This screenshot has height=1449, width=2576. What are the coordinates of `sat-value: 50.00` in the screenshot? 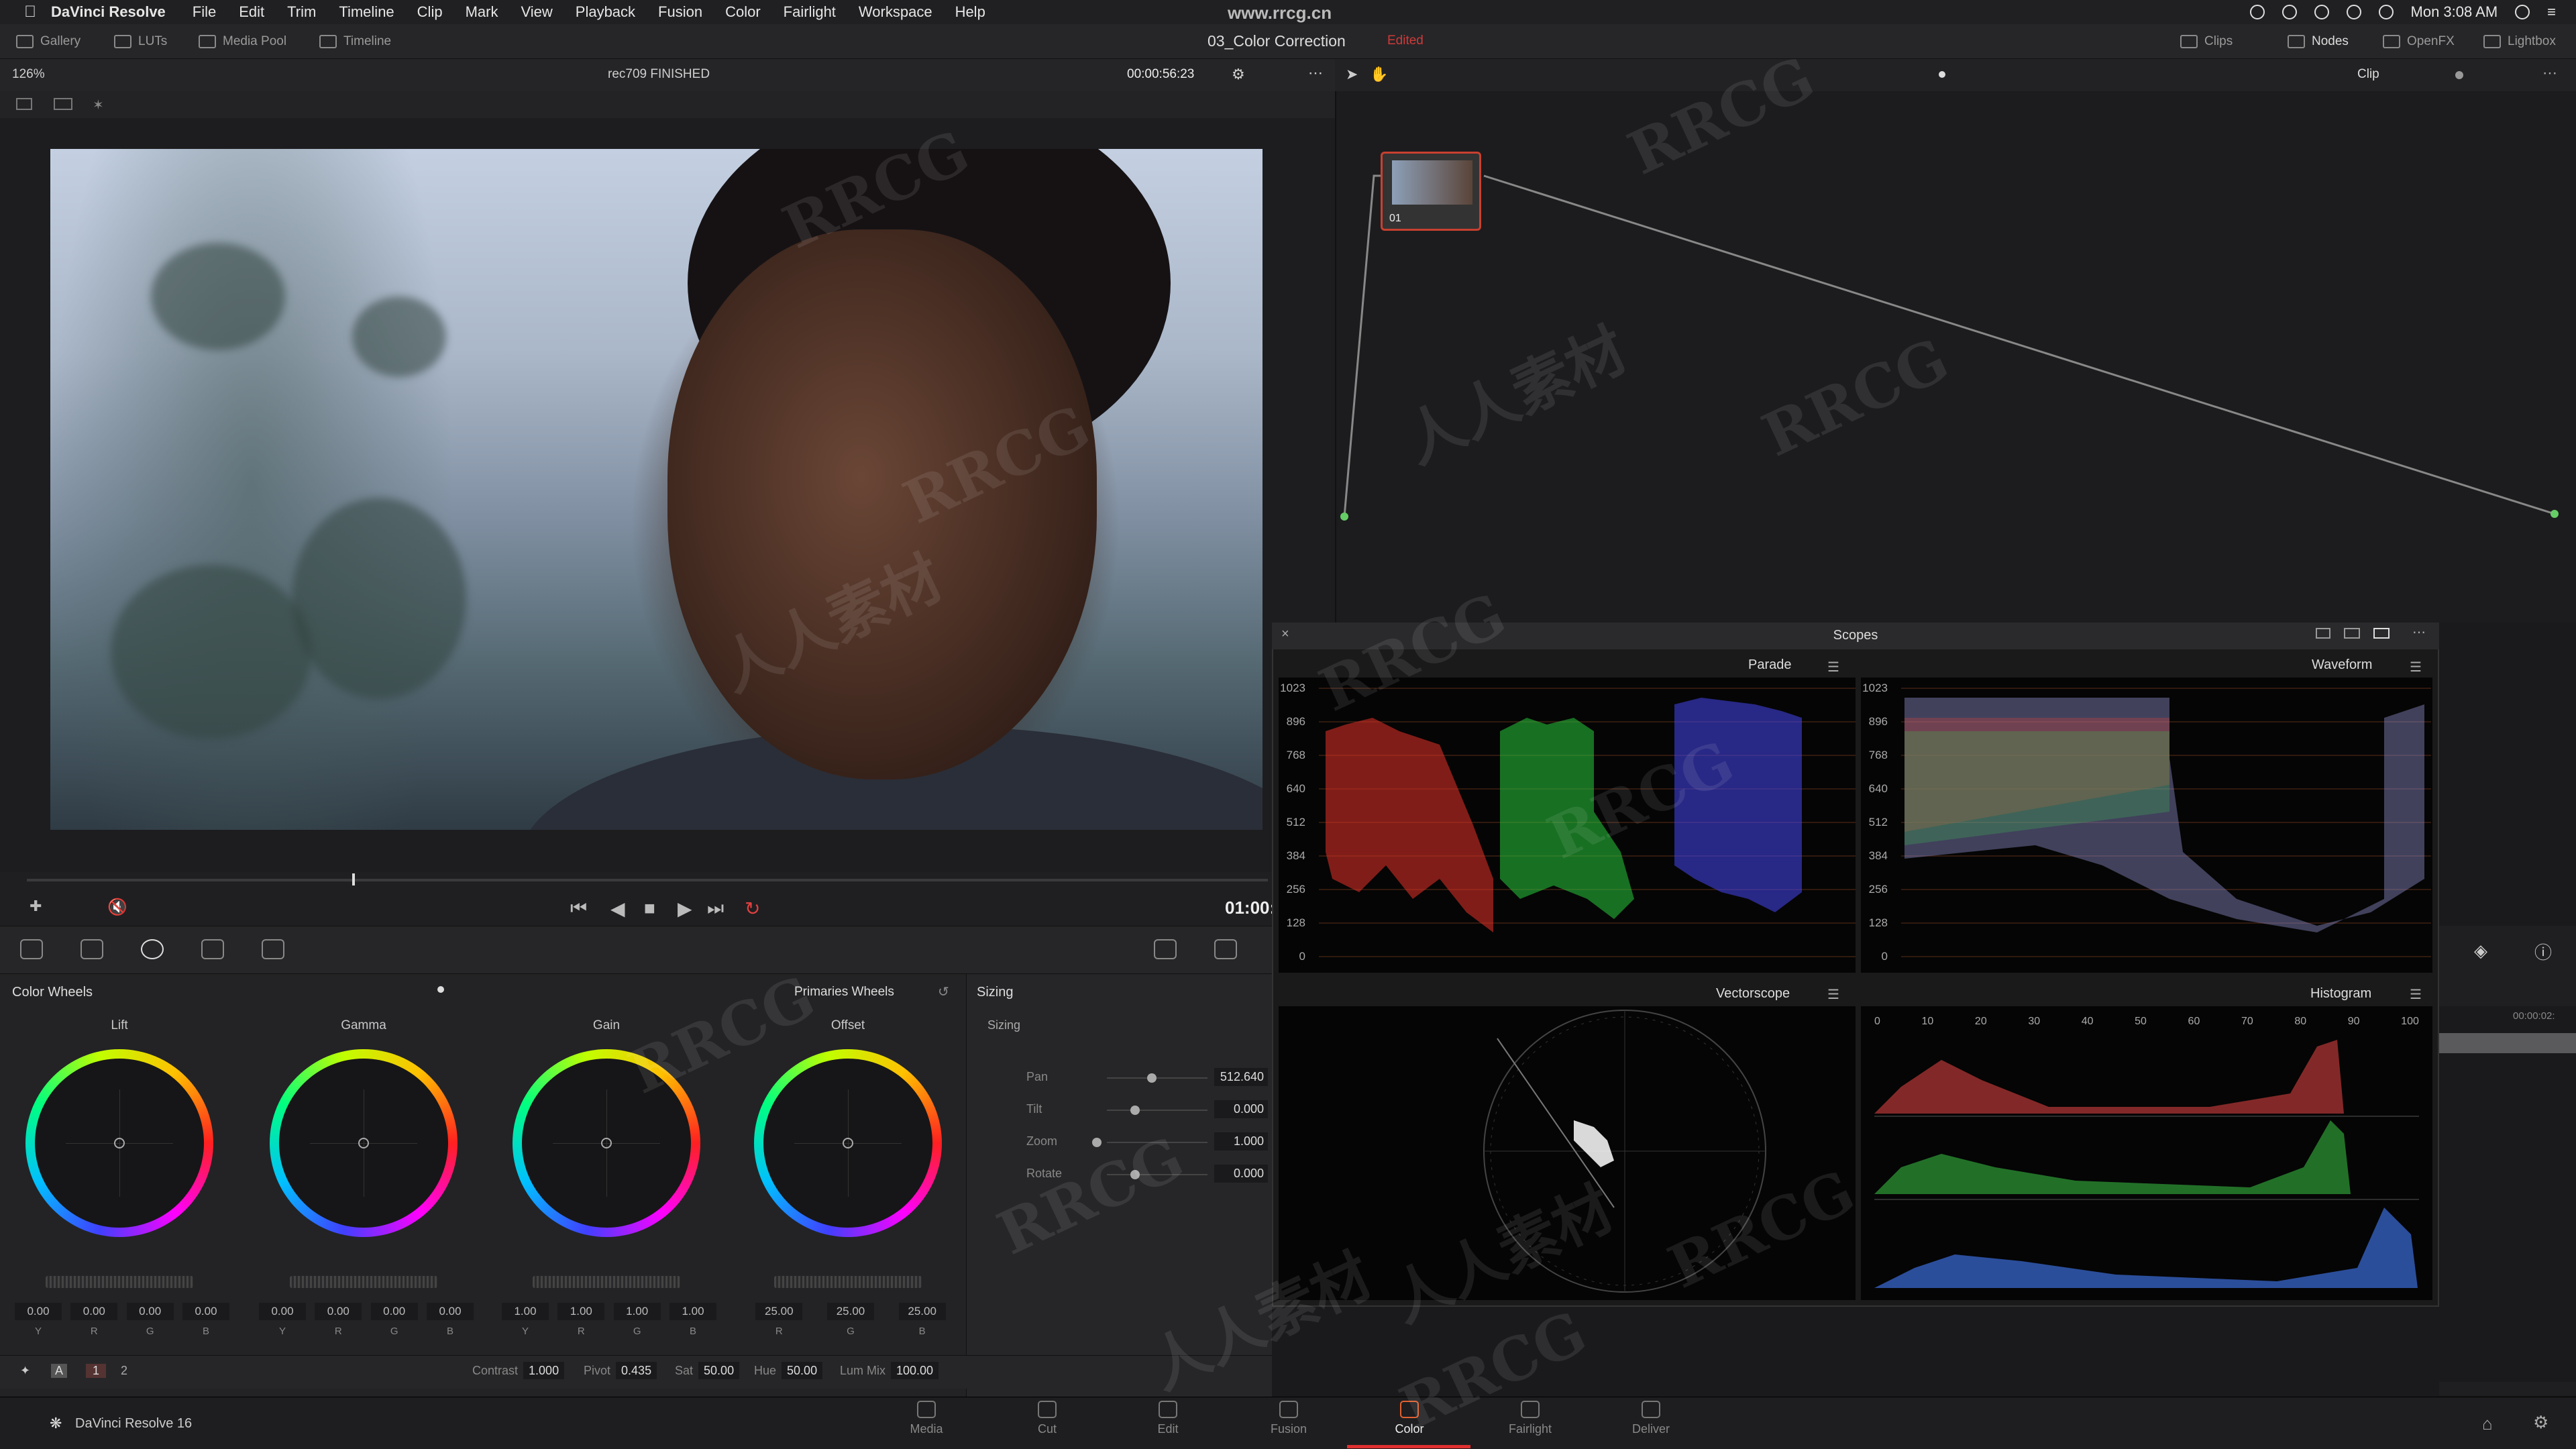 It's located at (719, 1370).